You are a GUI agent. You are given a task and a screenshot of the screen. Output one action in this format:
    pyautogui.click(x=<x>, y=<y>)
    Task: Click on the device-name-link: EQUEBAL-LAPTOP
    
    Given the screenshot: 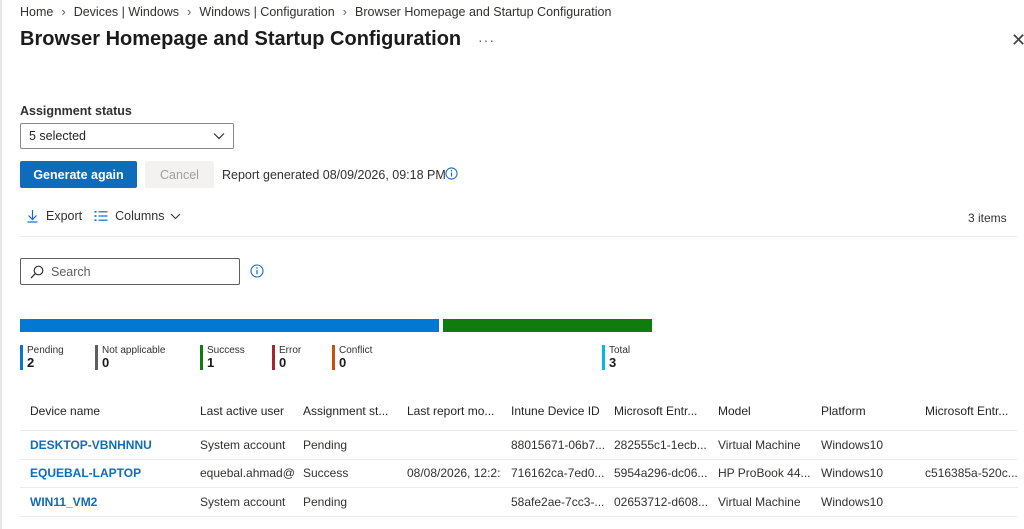 What is the action you would take?
    pyautogui.click(x=110, y=473)
    